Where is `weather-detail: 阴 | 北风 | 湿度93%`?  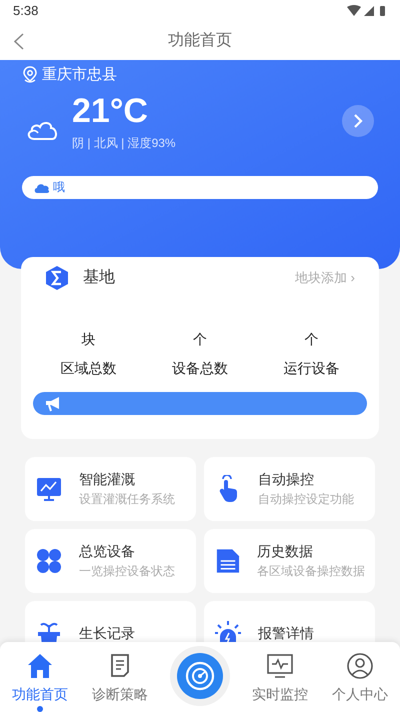 weather-detail: 阴 | 北风 | 湿度93% is located at coordinates (124, 143).